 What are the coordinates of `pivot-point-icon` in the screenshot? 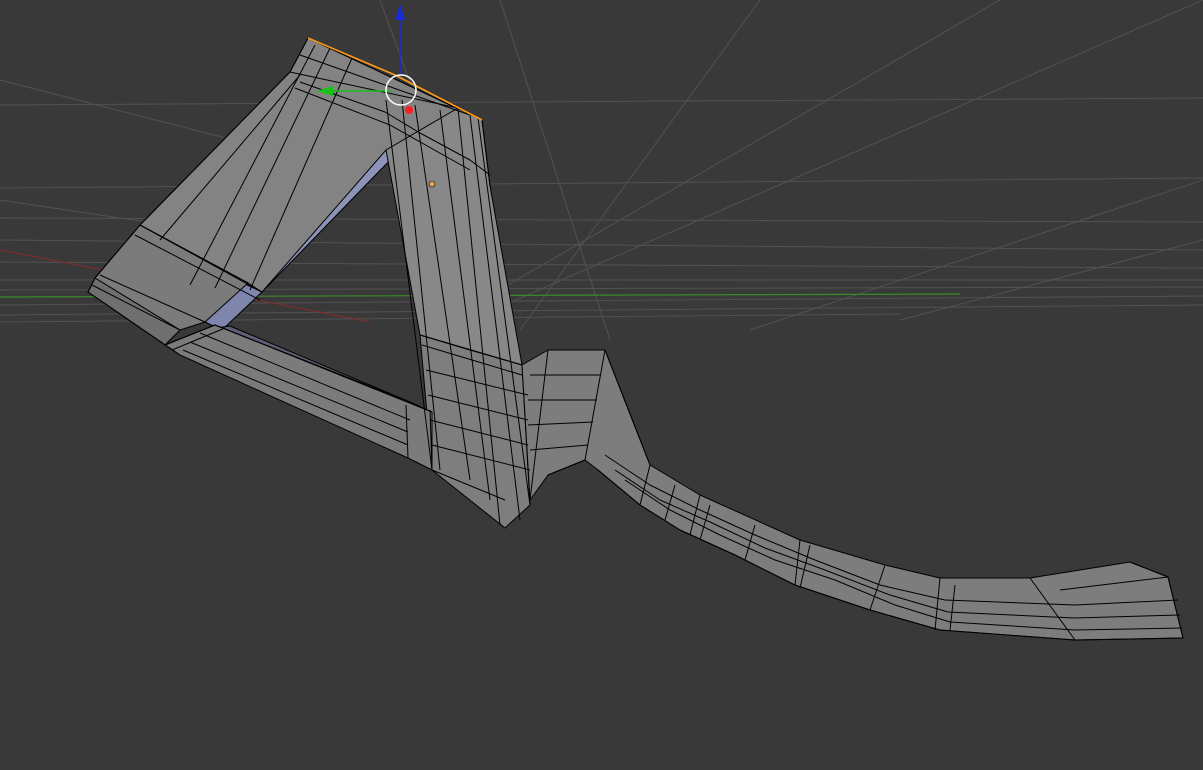 It's located at (409, 110).